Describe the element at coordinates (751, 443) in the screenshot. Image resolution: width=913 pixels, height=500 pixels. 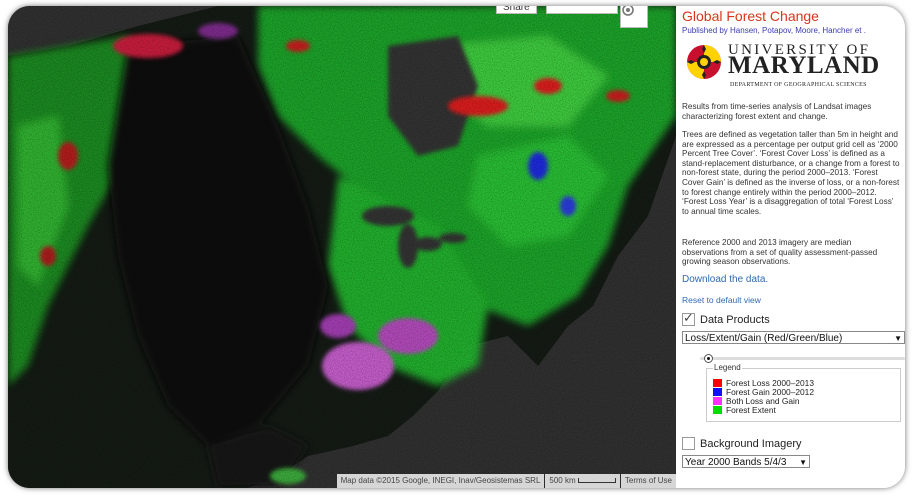
I see `background-imagery-label: Background Imagery` at that location.